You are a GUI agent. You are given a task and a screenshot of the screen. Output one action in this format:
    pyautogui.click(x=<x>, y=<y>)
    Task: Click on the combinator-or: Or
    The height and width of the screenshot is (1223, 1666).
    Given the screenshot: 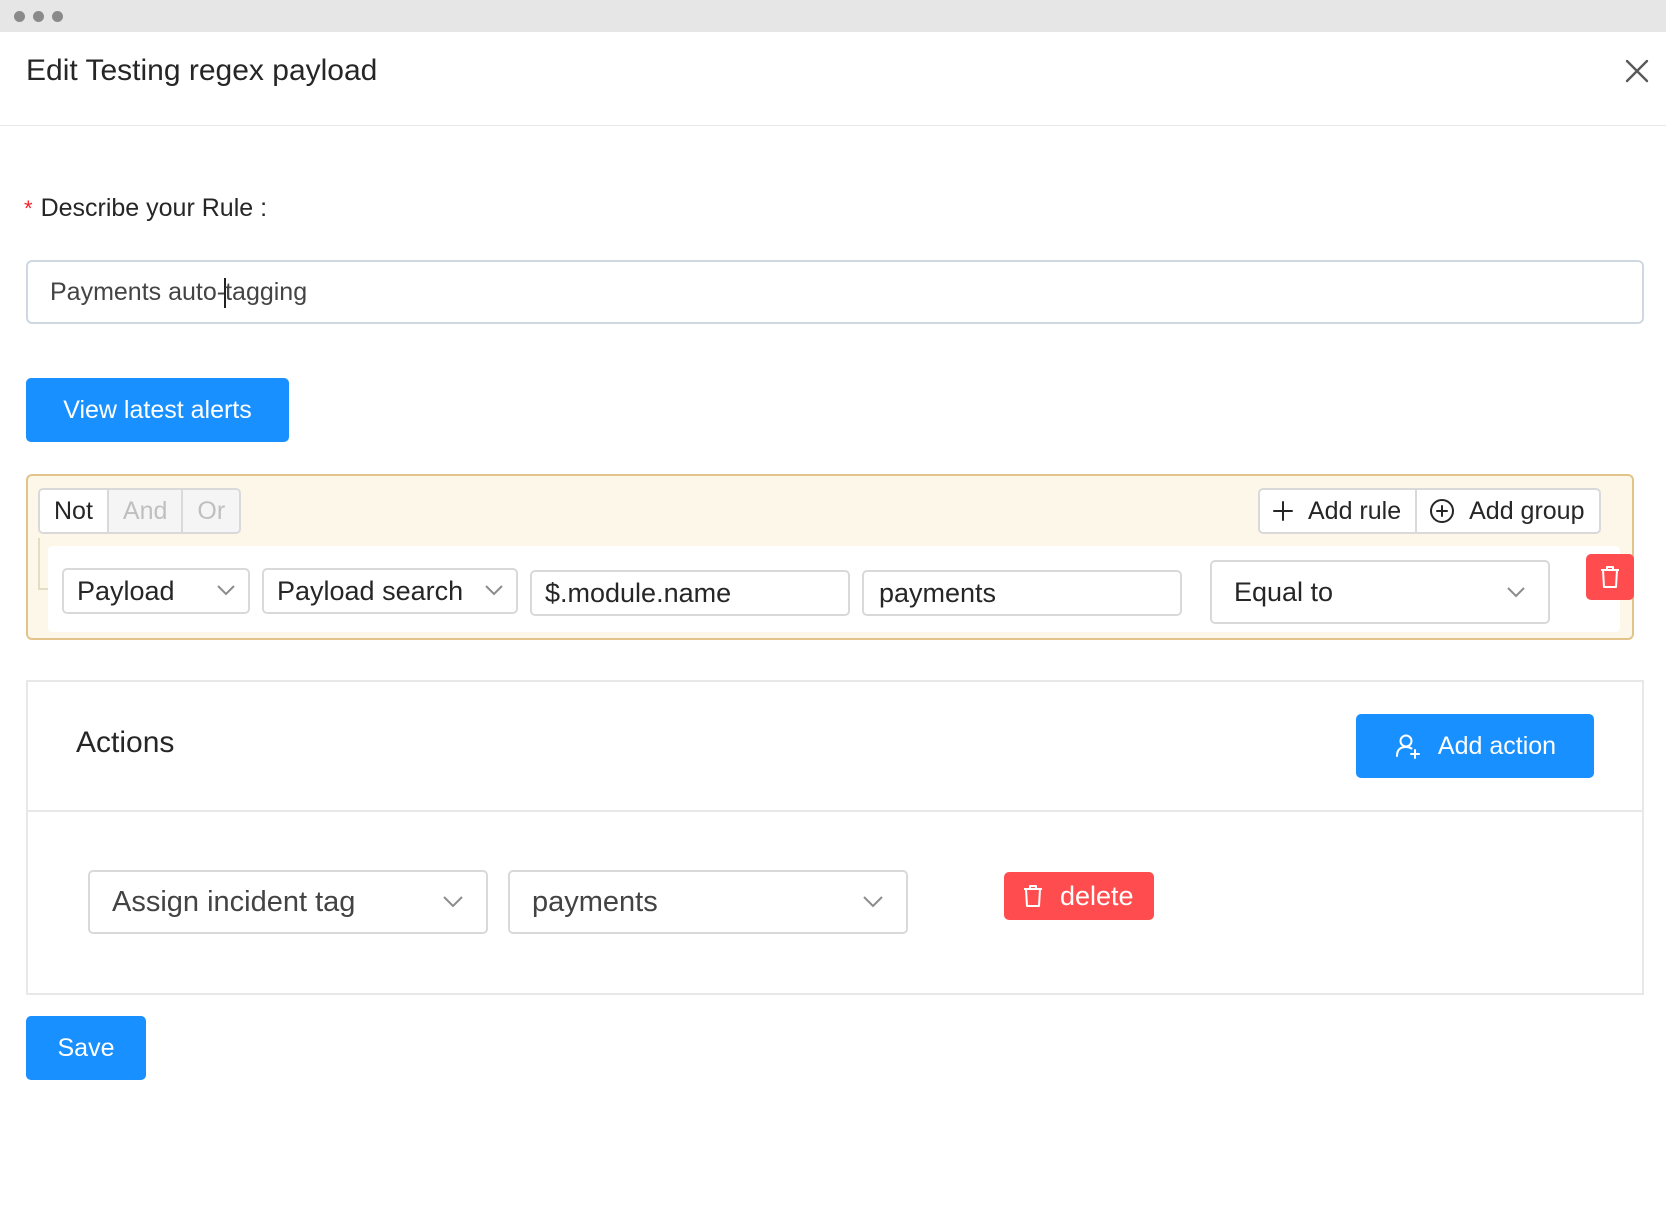 What is the action you would take?
    pyautogui.click(x=211, y=511)
    